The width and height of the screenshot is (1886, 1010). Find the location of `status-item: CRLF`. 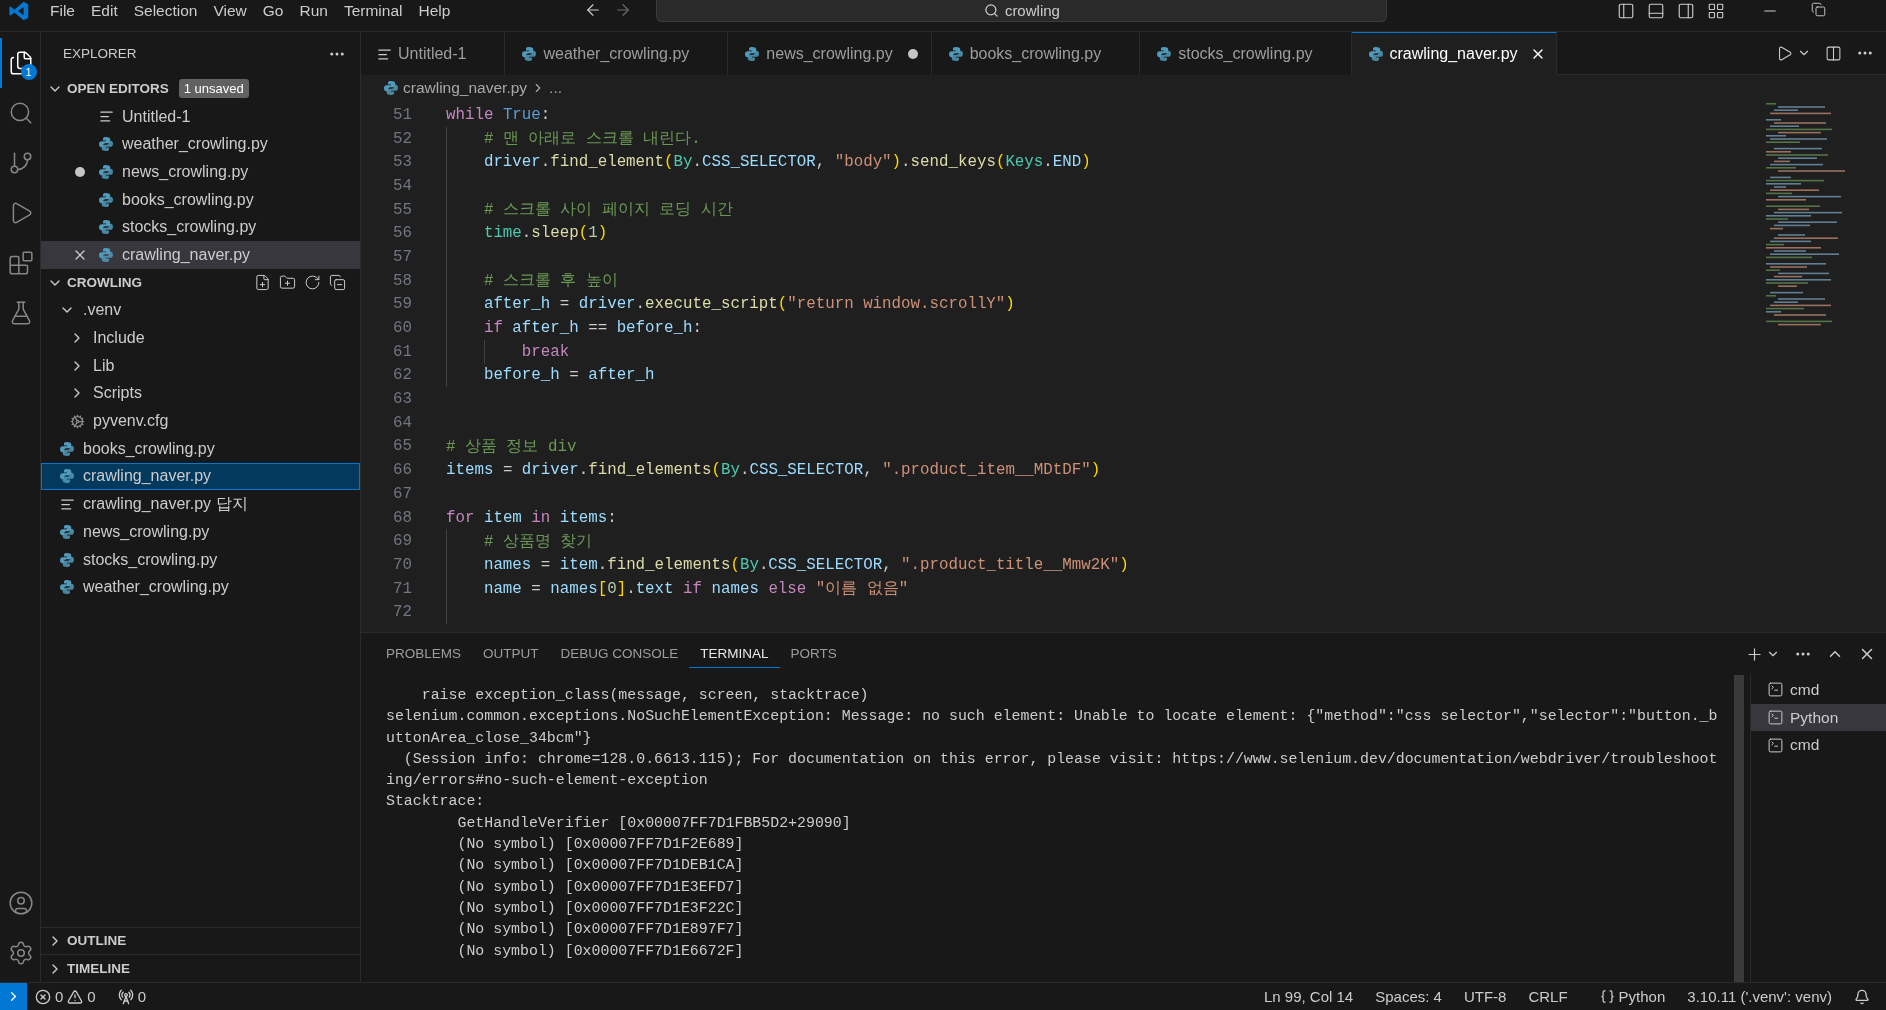

status-item: CRLF is located at coordinates (1548, 996).